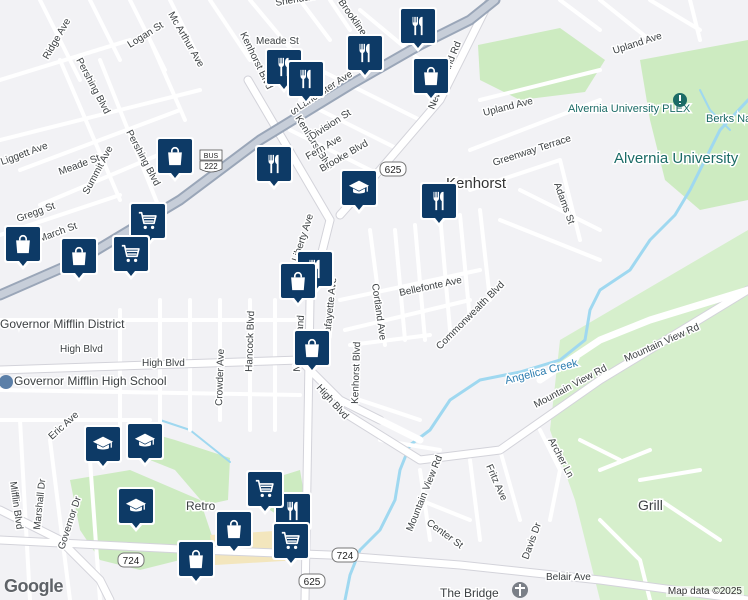  Describe the element at coordinates (201, 506) in the screenshot. I see `place-label-retro: Retro` at that location.